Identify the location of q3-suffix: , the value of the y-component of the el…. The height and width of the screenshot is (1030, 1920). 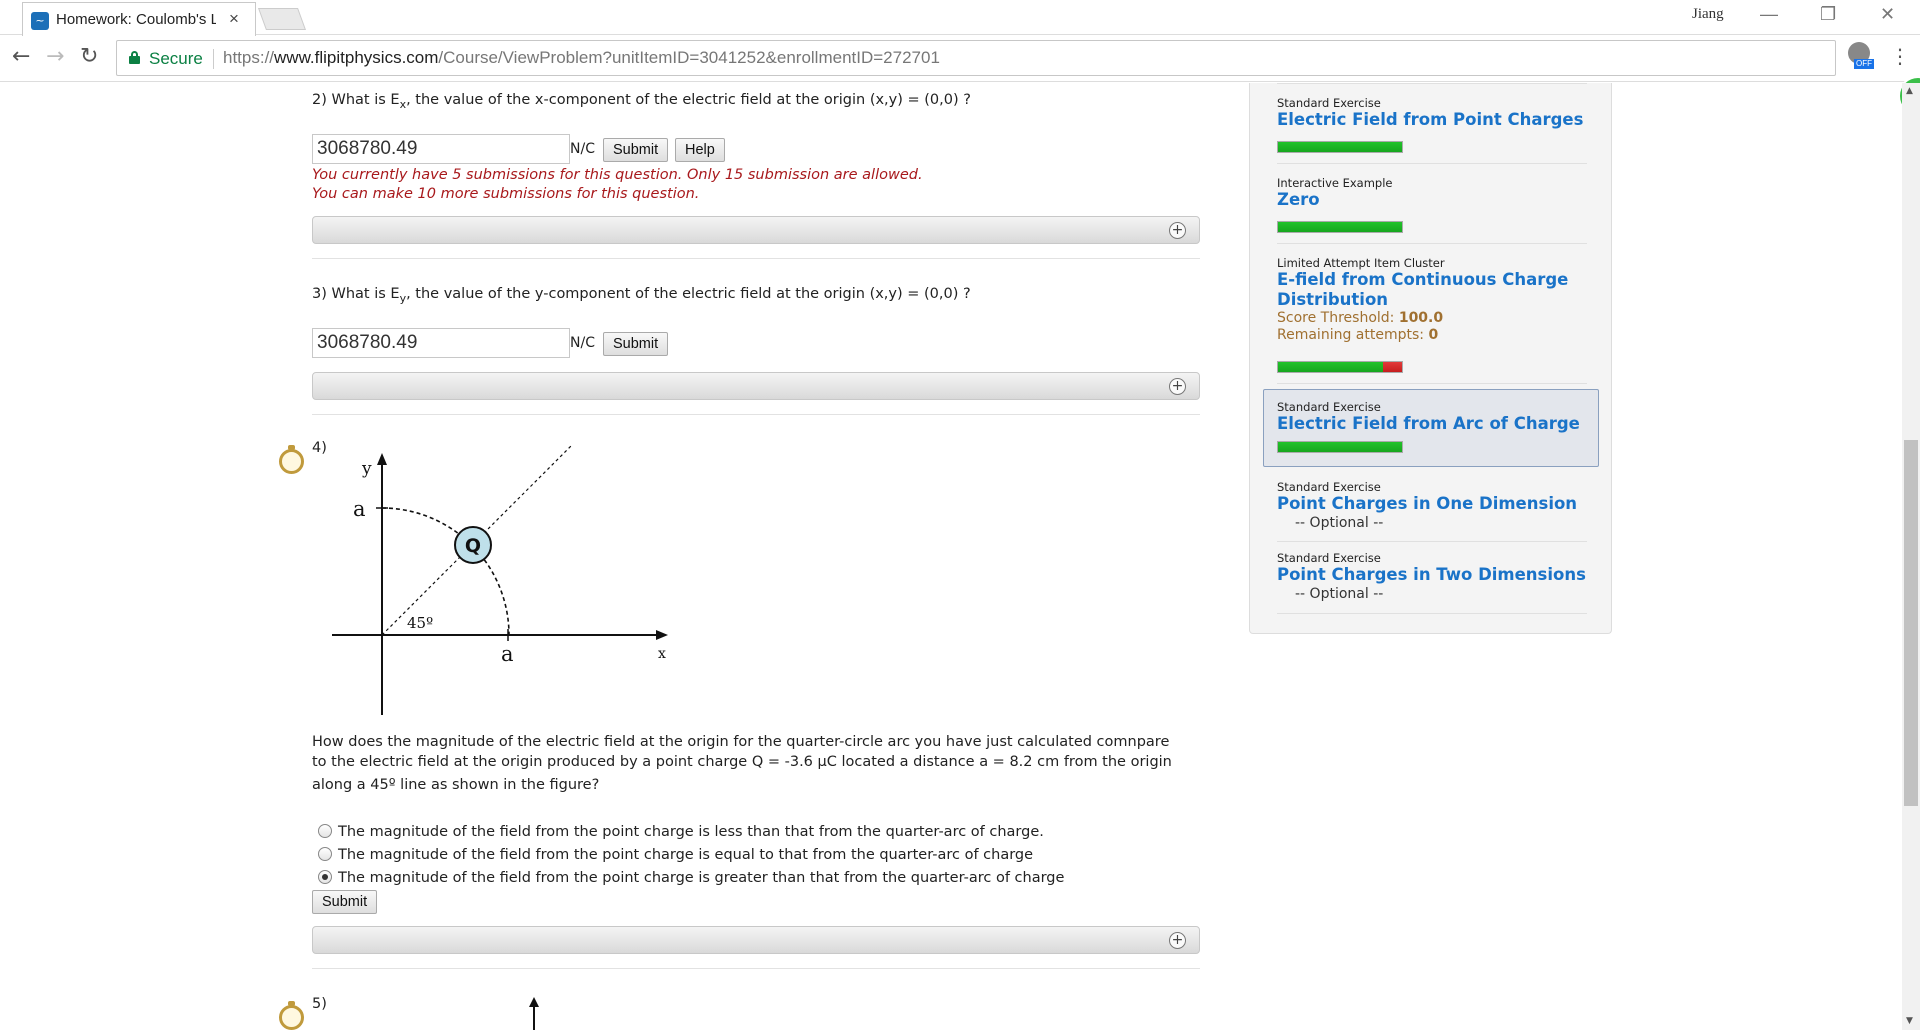
(688, 294).